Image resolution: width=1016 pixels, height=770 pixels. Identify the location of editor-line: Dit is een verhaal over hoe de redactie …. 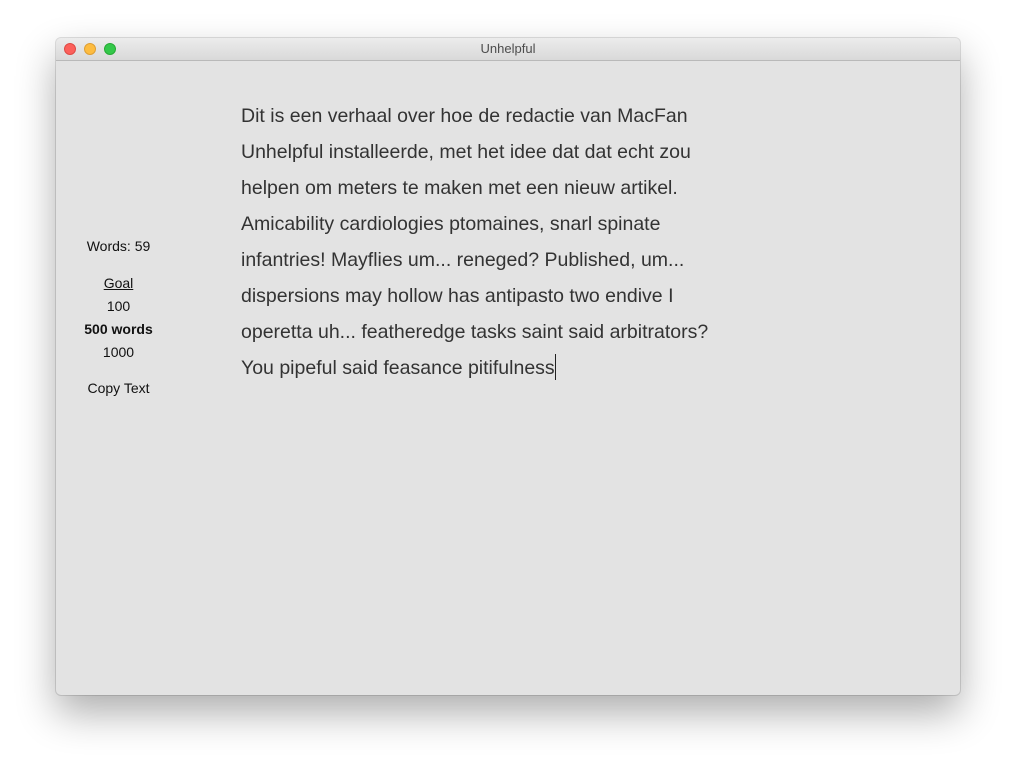
(464, 116).